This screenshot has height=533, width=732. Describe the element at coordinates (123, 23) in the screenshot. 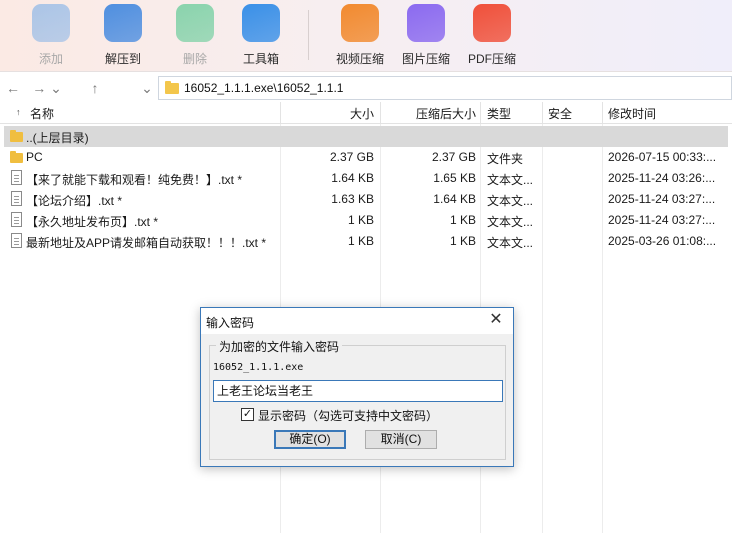

I see `extract-icon` at that location.